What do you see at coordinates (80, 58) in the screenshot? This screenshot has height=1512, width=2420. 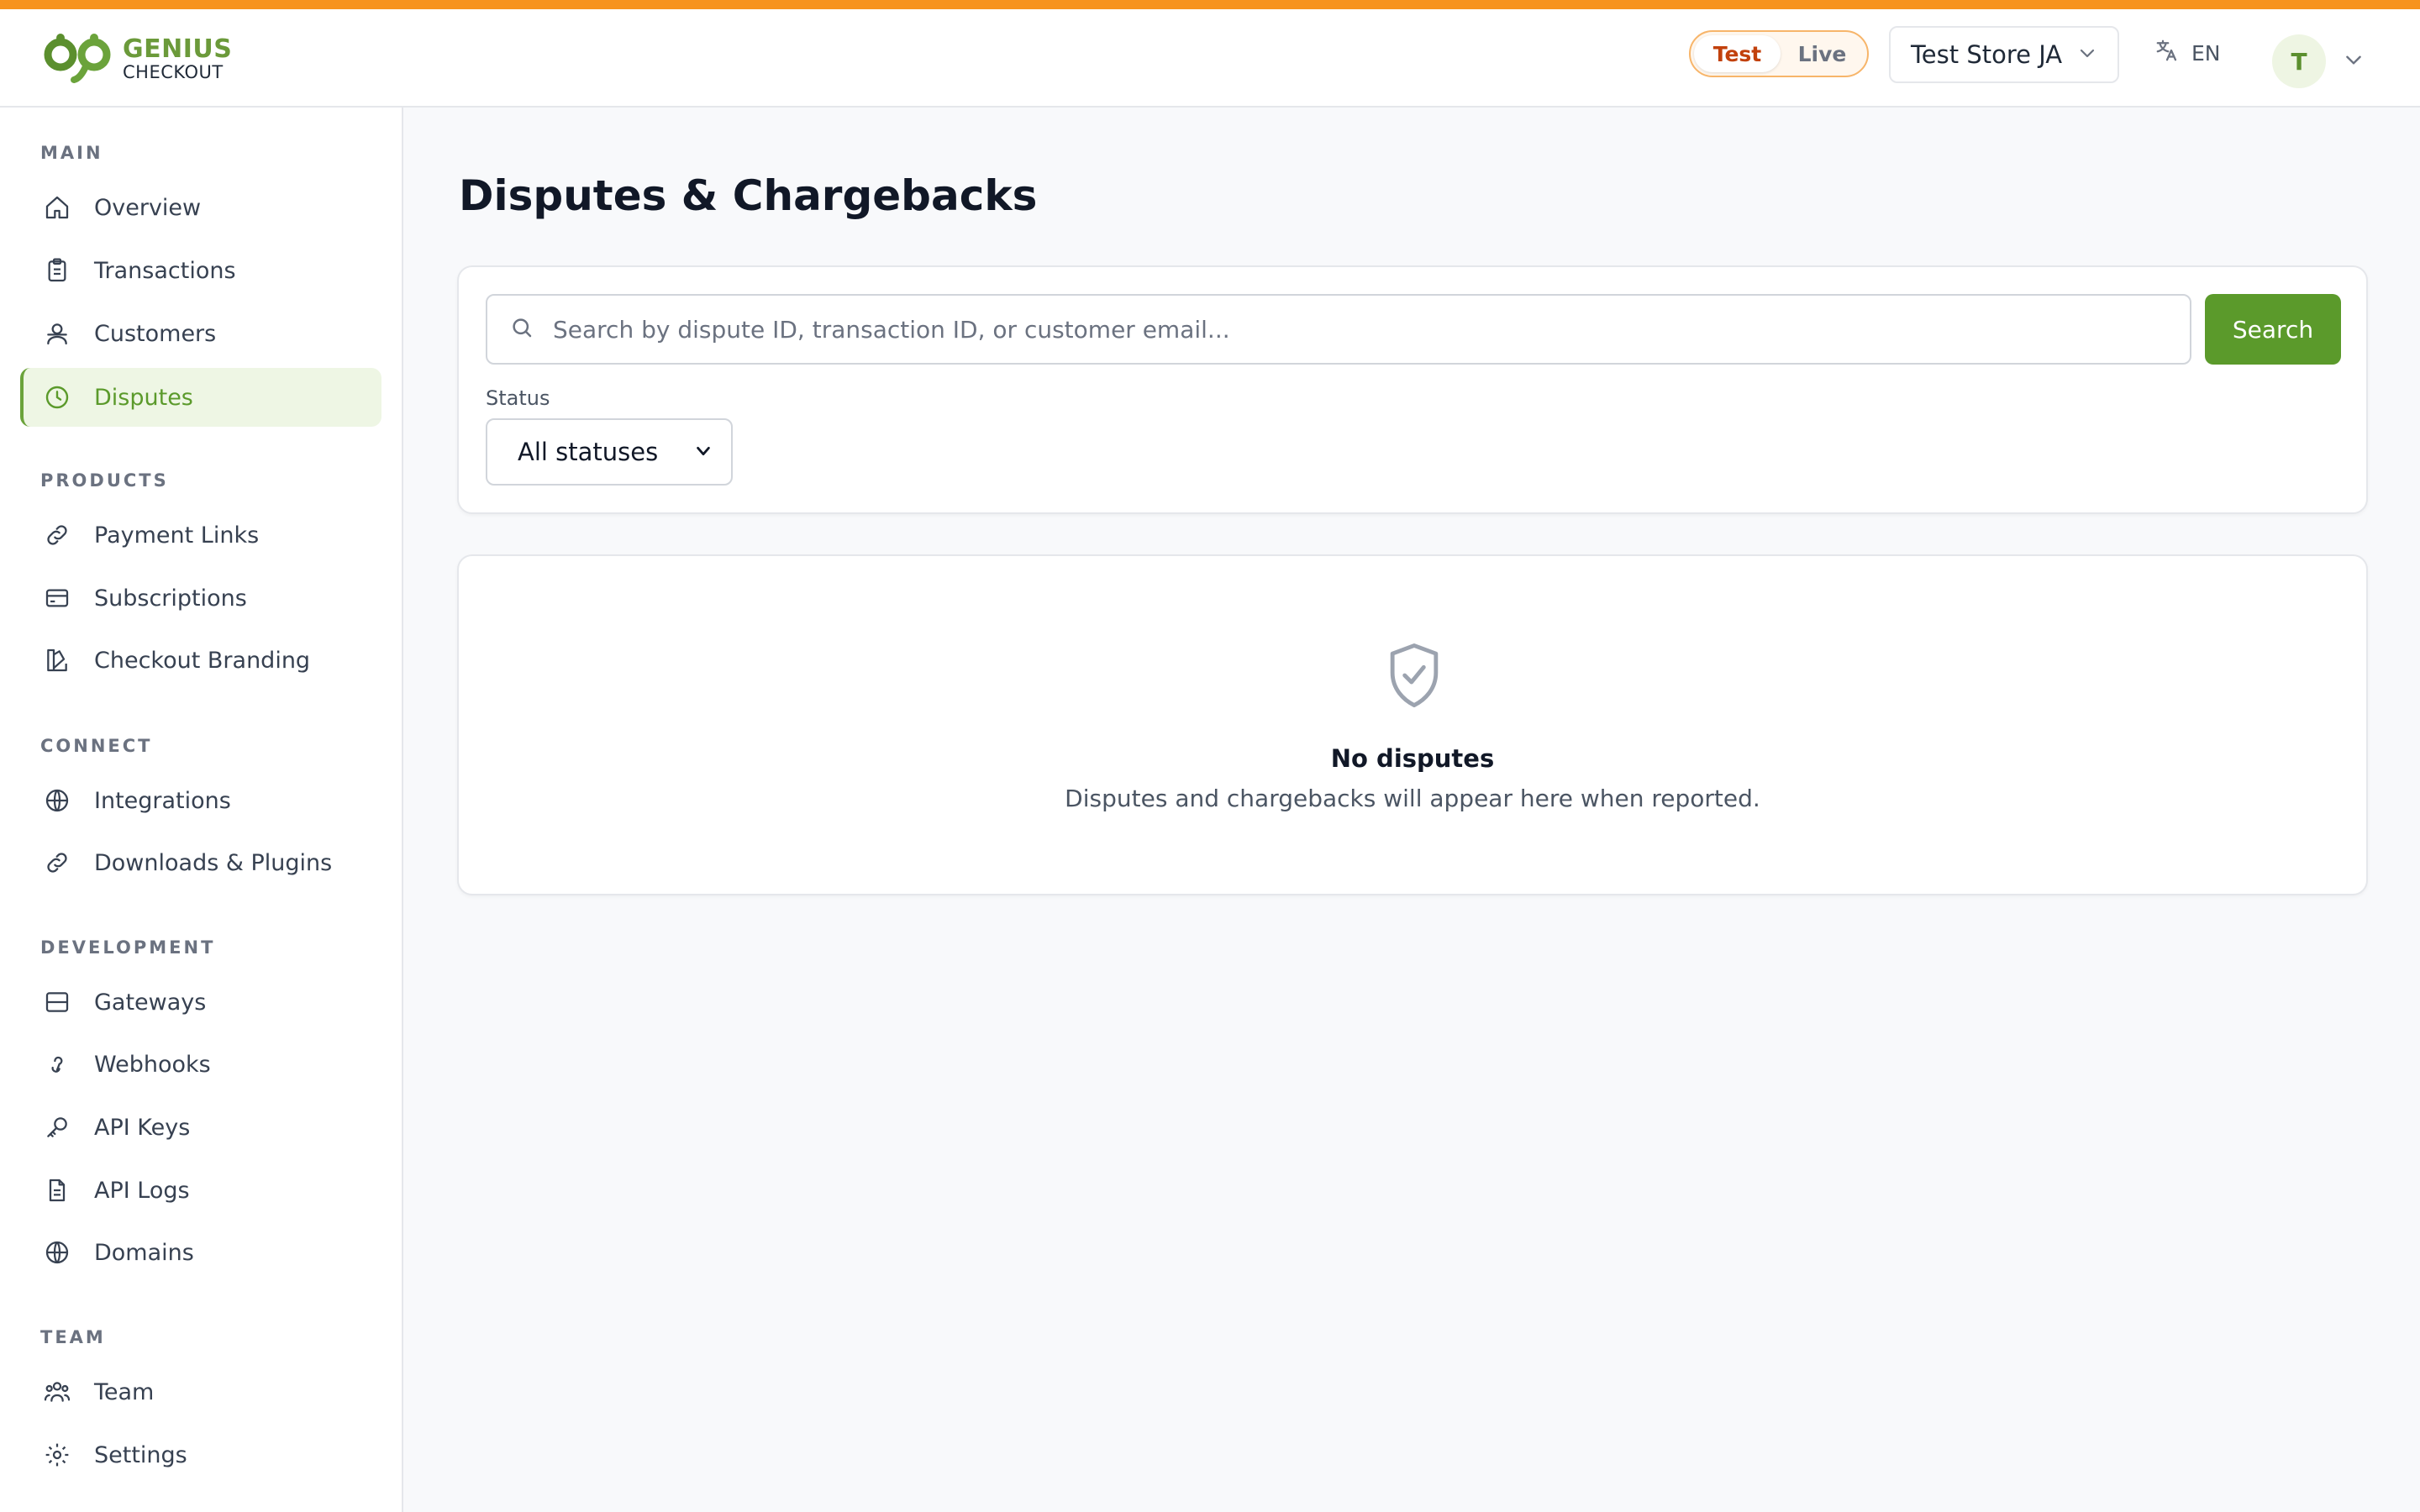 I see `logo-mark-icon` at bounding box center [80, 58].